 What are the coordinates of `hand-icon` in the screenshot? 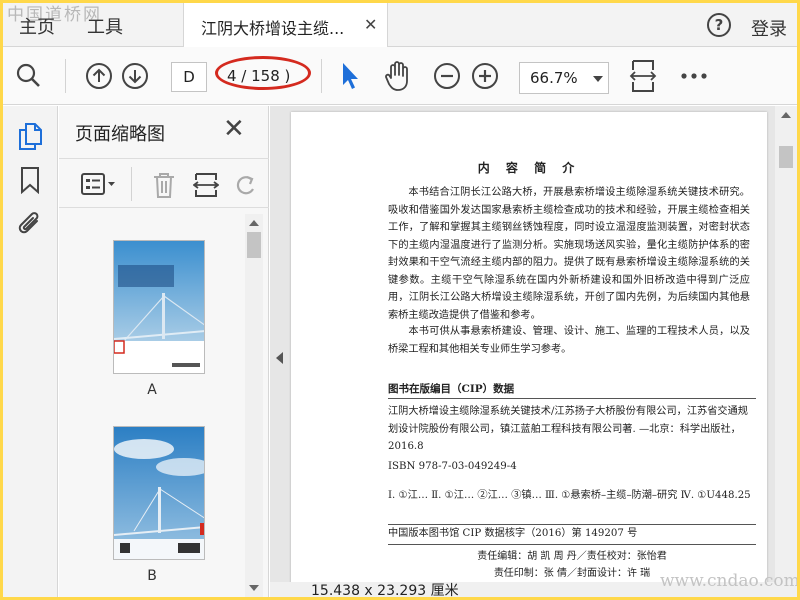 It's located at (398, 76).